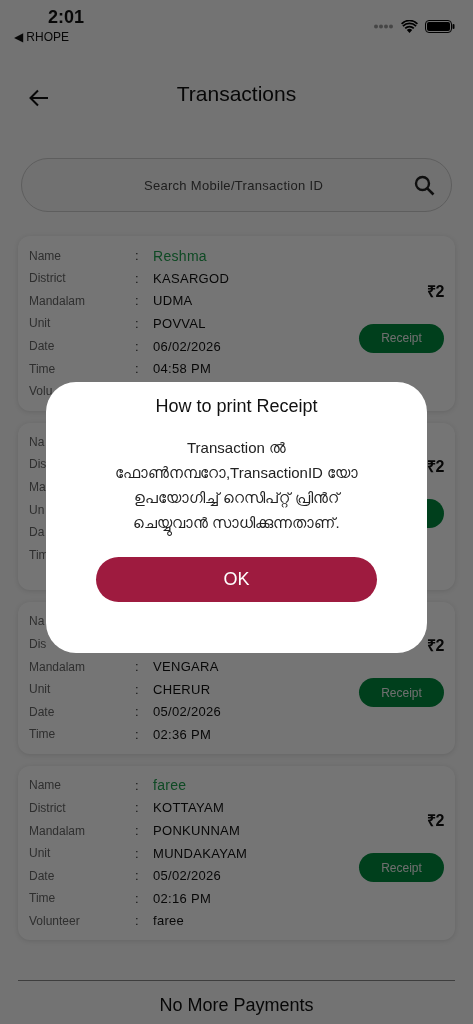  Describe the element at coordinates (49, 37) in the screenshot. I see `back-to-app-link: ◀ RHOPE` at that location.